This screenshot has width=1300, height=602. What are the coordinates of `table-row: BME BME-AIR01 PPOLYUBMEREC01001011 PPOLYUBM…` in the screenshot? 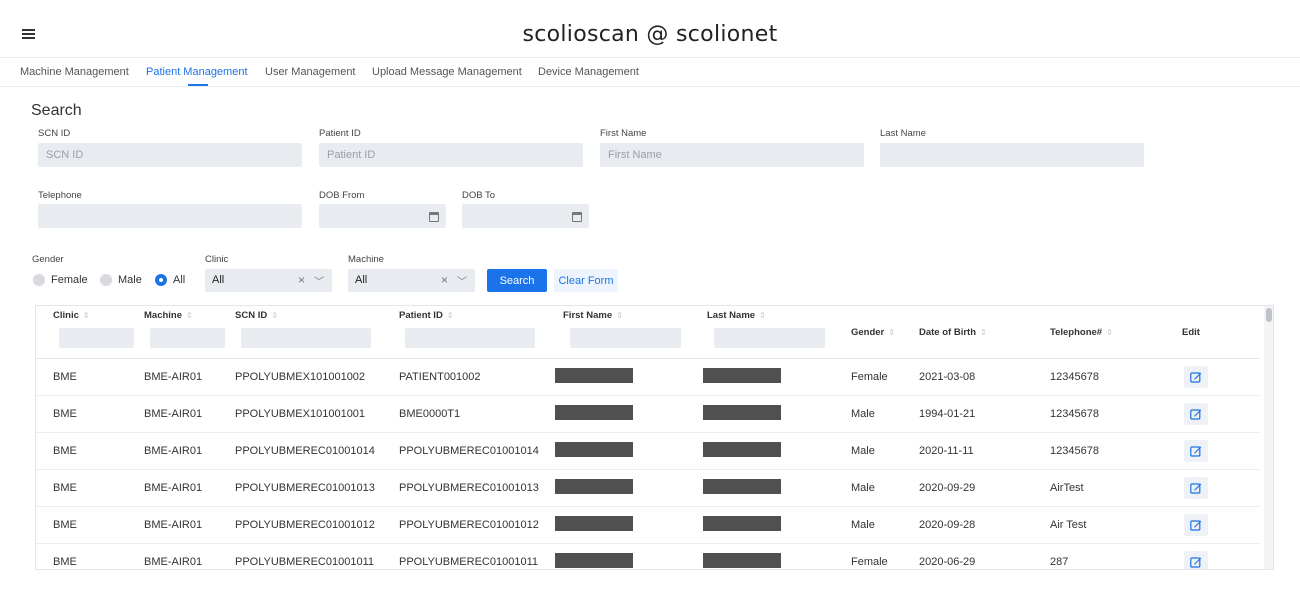 It's located at (648, 556).